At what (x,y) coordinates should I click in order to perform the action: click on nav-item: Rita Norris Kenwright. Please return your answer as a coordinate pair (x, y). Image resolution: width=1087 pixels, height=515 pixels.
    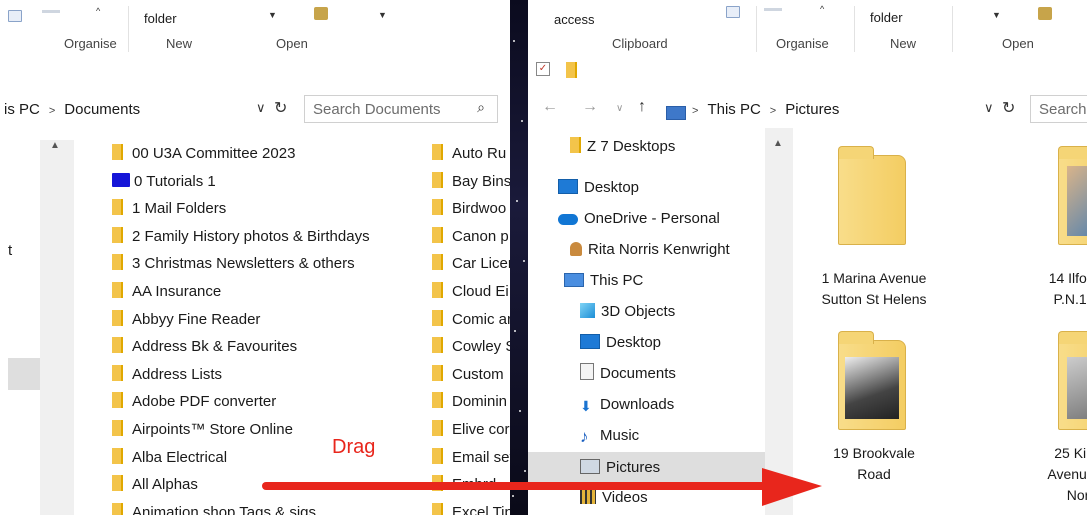
    Looking at the image, I should click on (650, 250).